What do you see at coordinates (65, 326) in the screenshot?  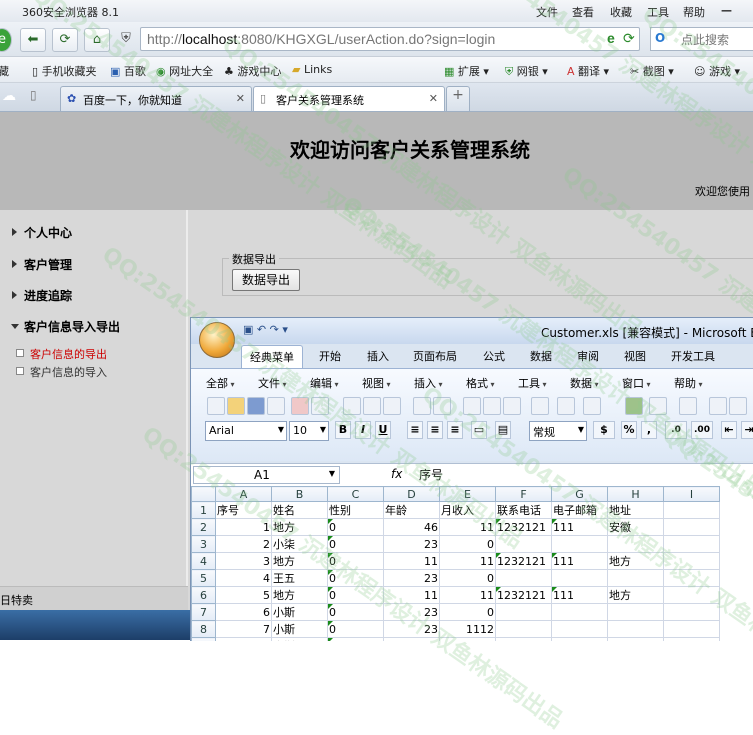 I see `sidebar-item-import-export: 客户信息导入导出` at bounding box center [65, 326].